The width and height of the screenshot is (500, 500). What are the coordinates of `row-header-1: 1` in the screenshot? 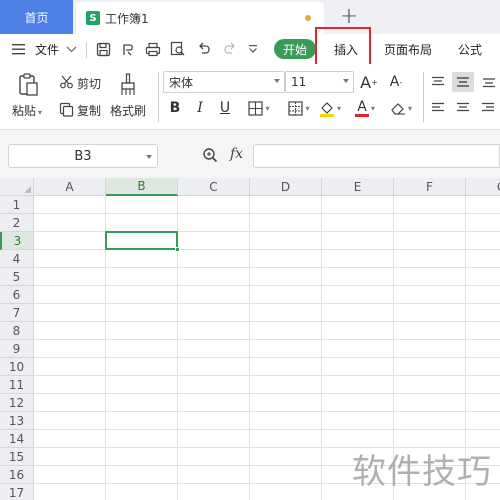 It's located at (17, 205).